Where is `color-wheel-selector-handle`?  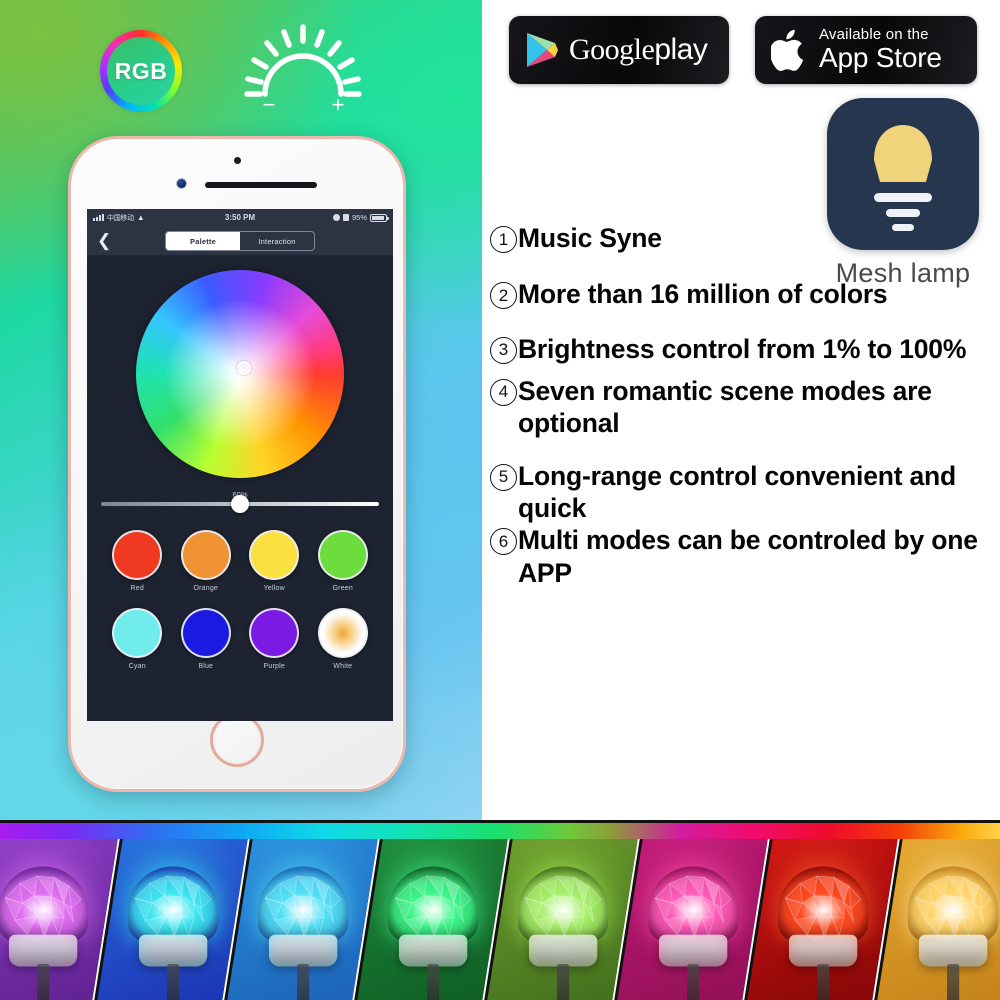 color-wheel-selector-handle is located at coordinates (244, 368).